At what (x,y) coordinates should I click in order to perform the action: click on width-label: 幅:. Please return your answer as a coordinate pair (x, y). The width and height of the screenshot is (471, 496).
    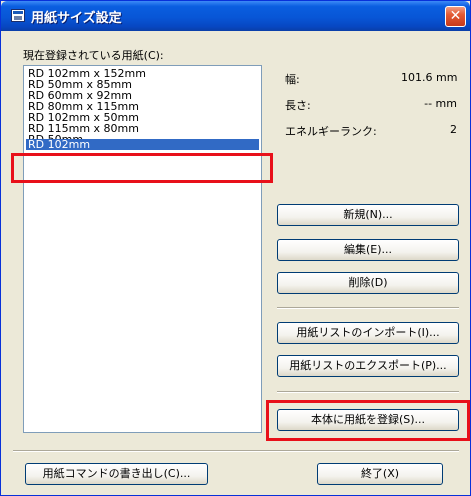
    Looking at the image, I should click on (292, 79).